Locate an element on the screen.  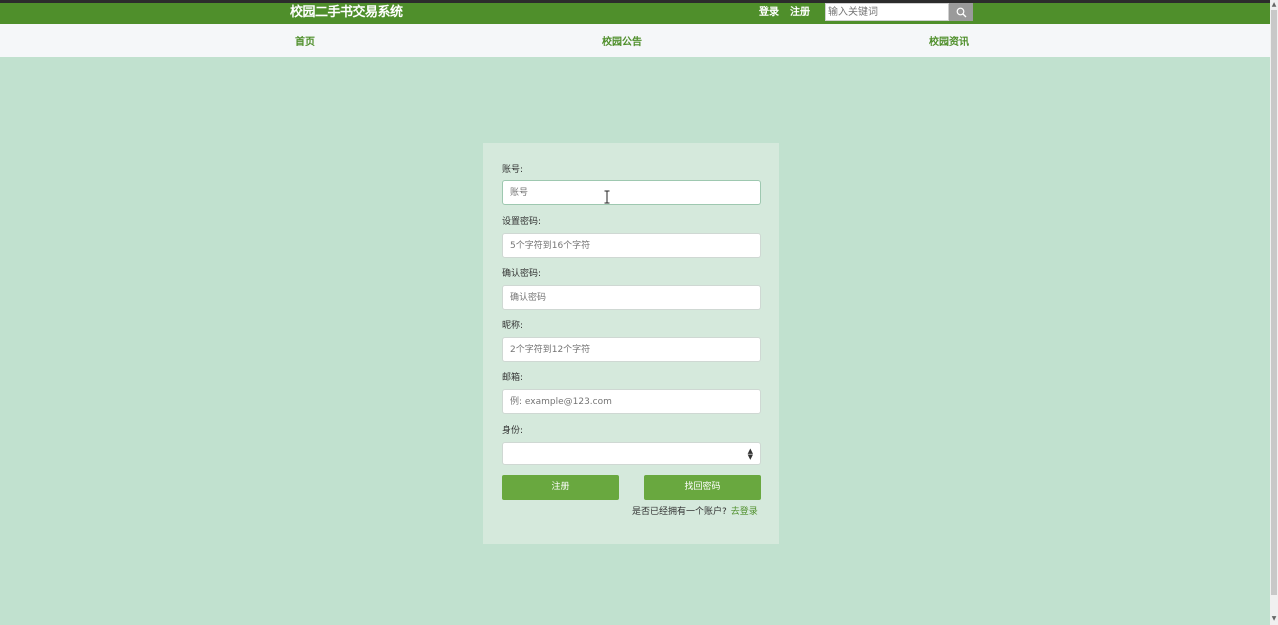
main-nav: 首页 校园公告 校园资讯 is located at coordinates (635, 40).